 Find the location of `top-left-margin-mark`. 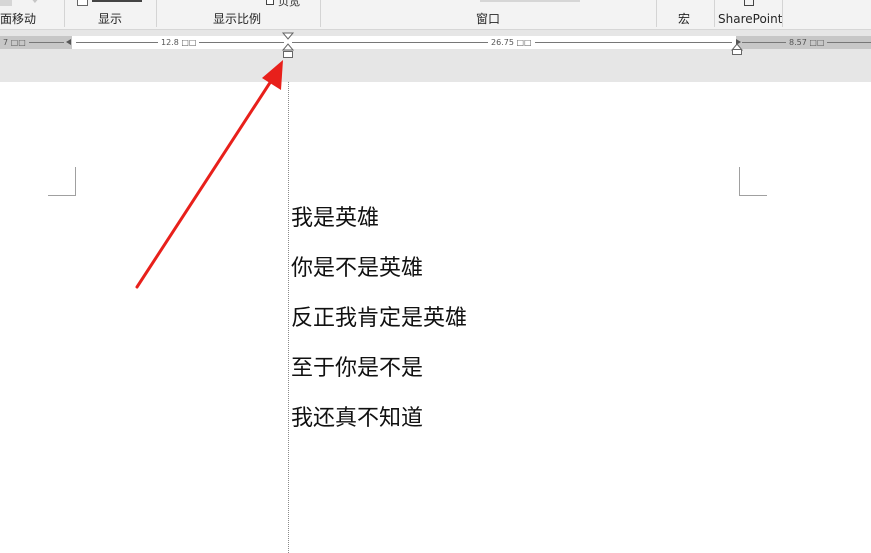

top-left-margin-mark is located at coordinates (62, 181).